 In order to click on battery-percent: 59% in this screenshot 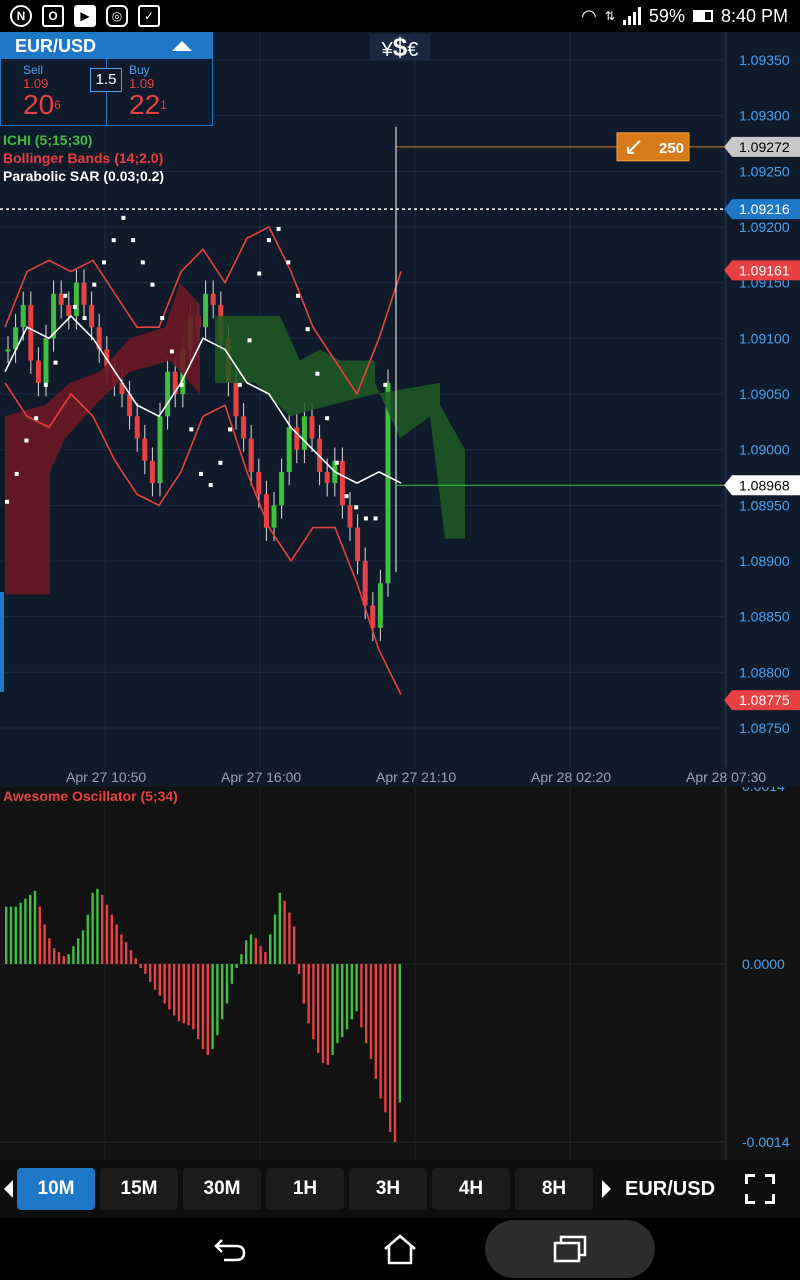, I will do `click(666, 15)`.